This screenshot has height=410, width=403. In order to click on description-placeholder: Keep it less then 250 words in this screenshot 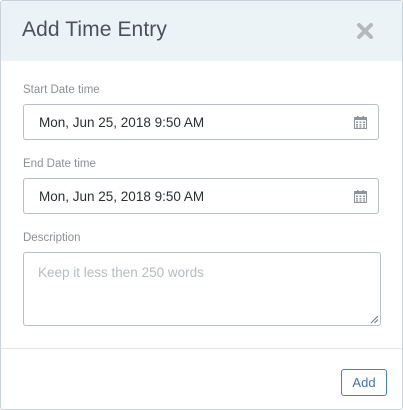, I will do `click(121, 272)`.